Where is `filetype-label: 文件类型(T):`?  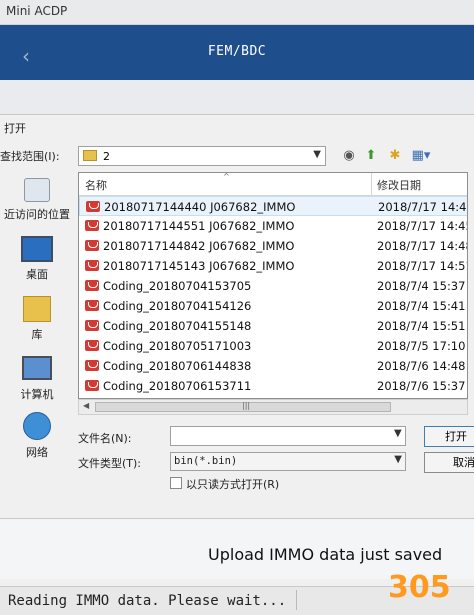
filetype-label: 文件类型(T): is located at coordinates (110, 463).